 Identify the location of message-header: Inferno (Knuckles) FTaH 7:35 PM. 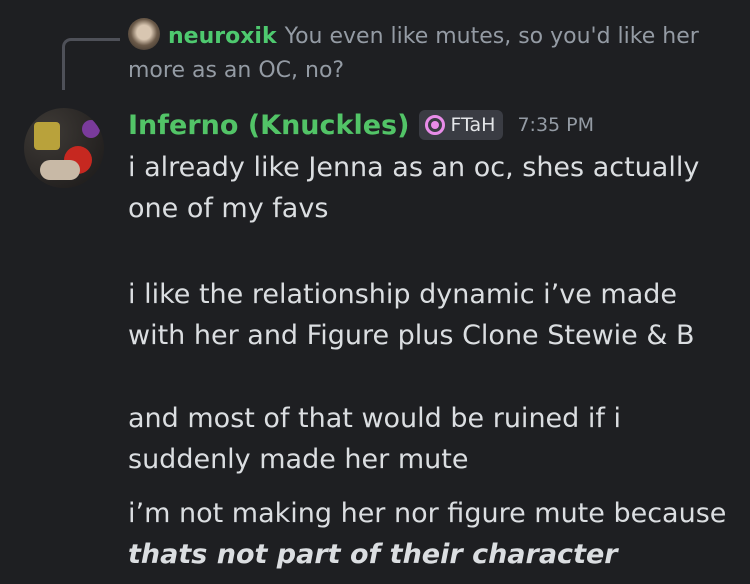
(361, 125).